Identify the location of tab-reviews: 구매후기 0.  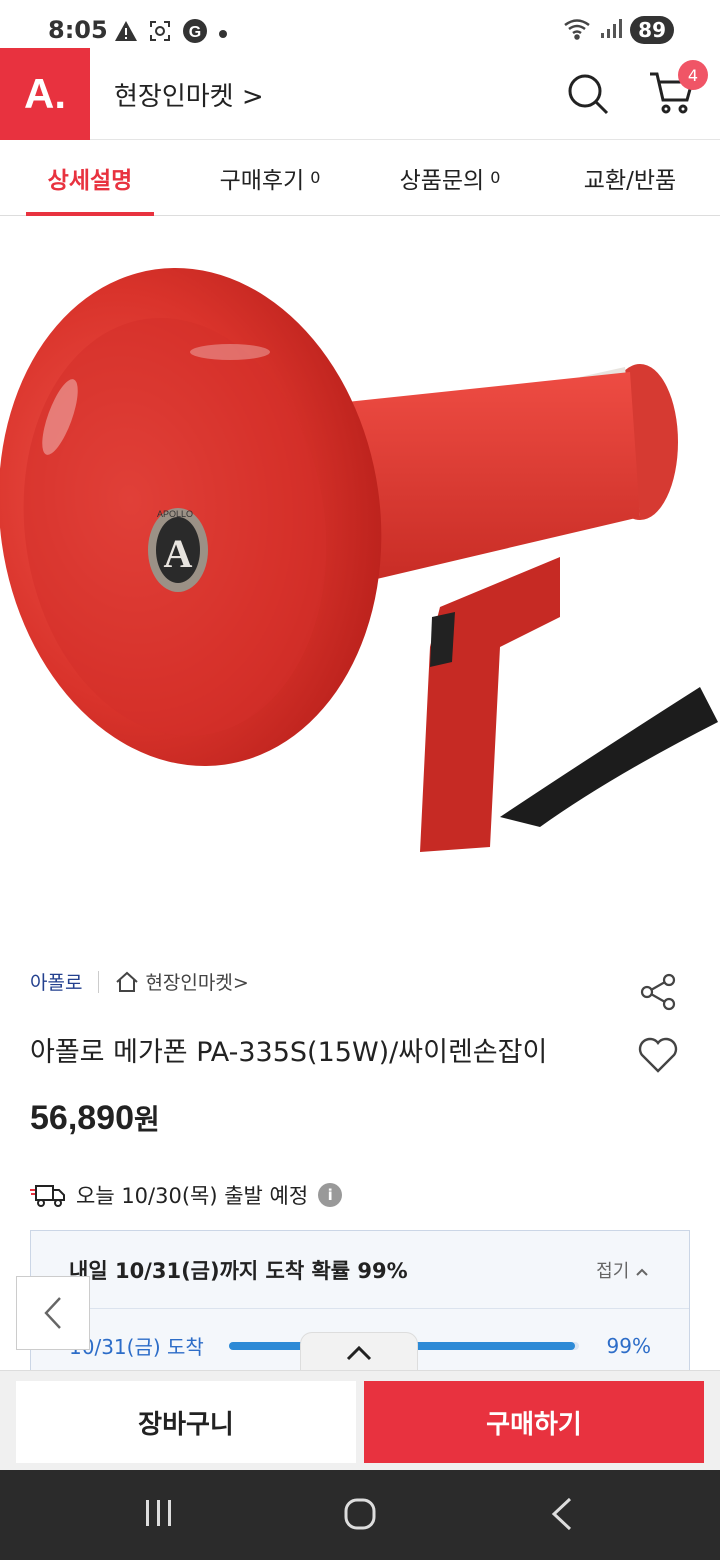
(270, 177).